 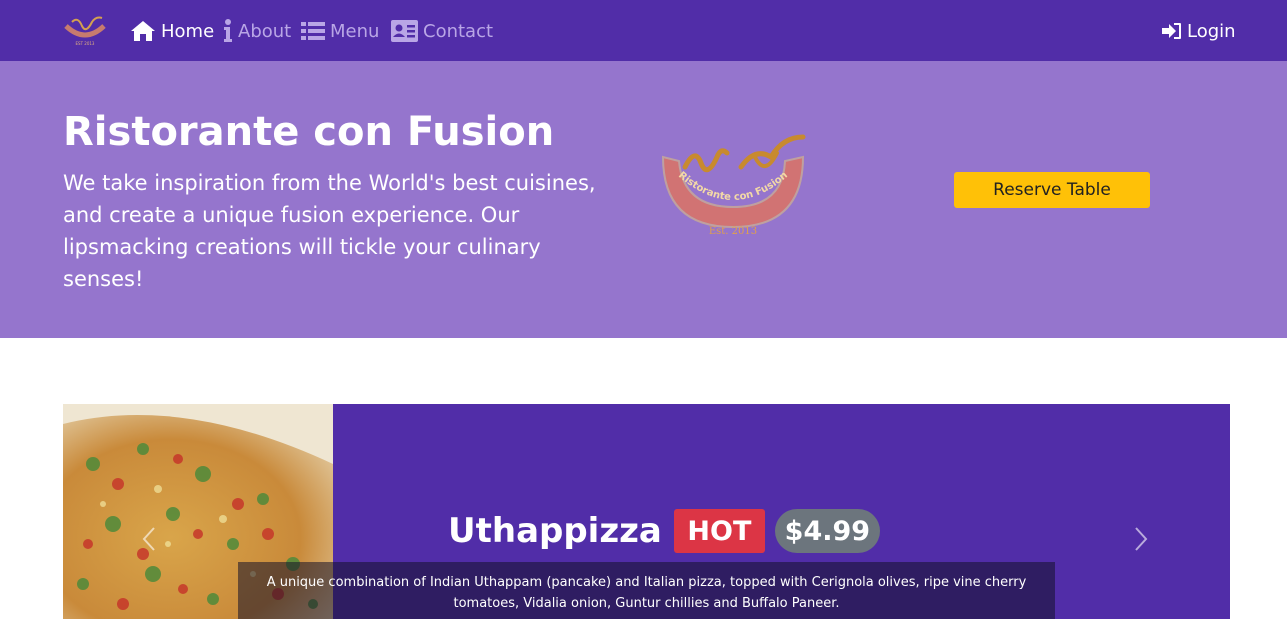 I want to click on home-icon, so click(x=143, y=31).